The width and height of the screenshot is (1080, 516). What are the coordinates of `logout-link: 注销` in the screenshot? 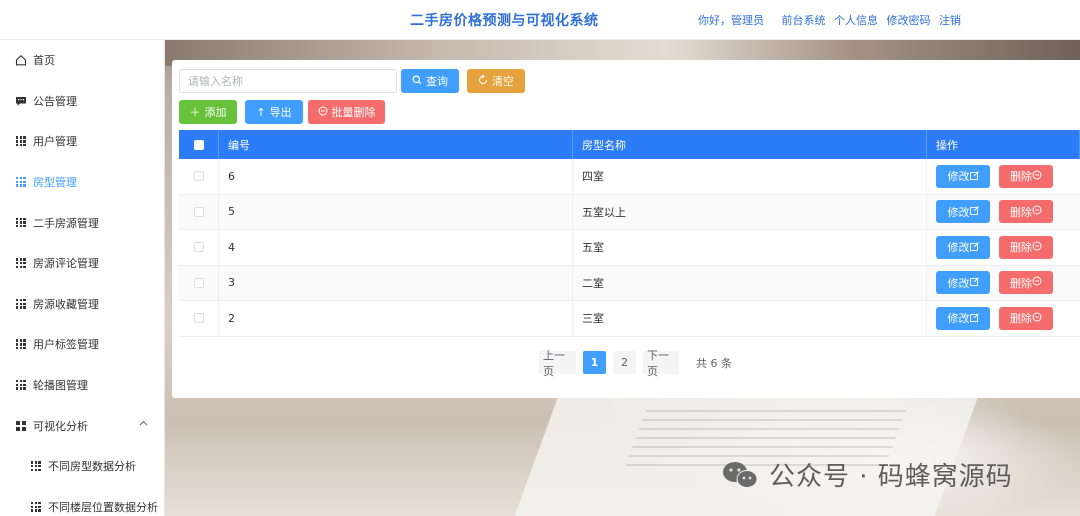 It's located at (950, 20).